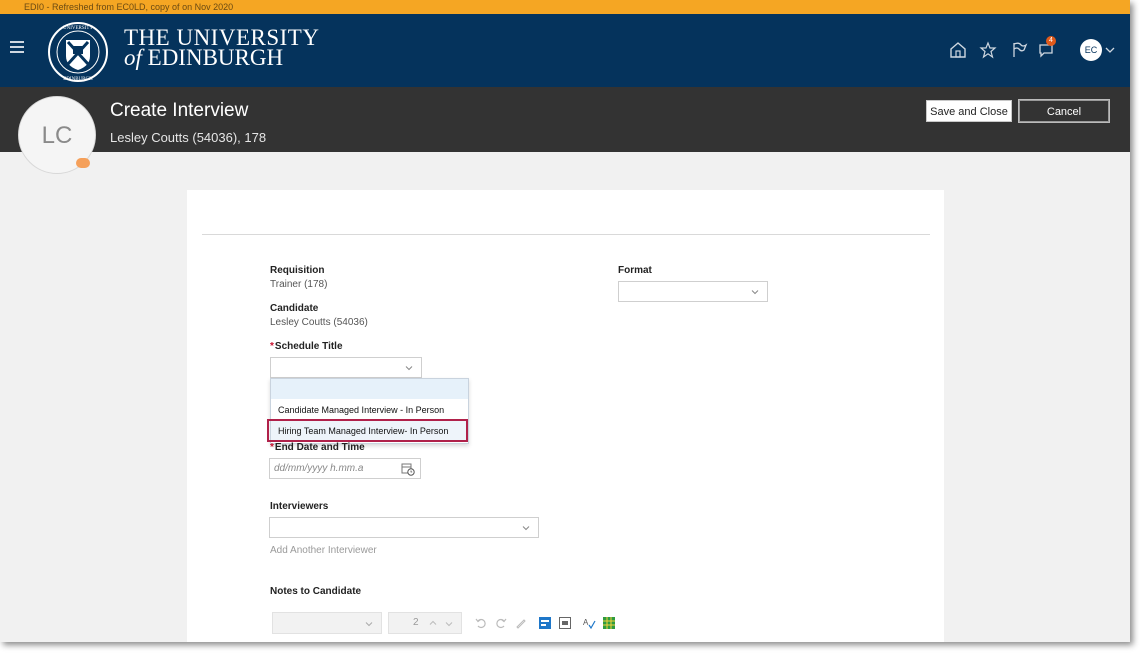 This screenshot has height=655, width=1140. Describe the element at coordinates (693, 291) in the screenshot. I see `format-select` at that location.